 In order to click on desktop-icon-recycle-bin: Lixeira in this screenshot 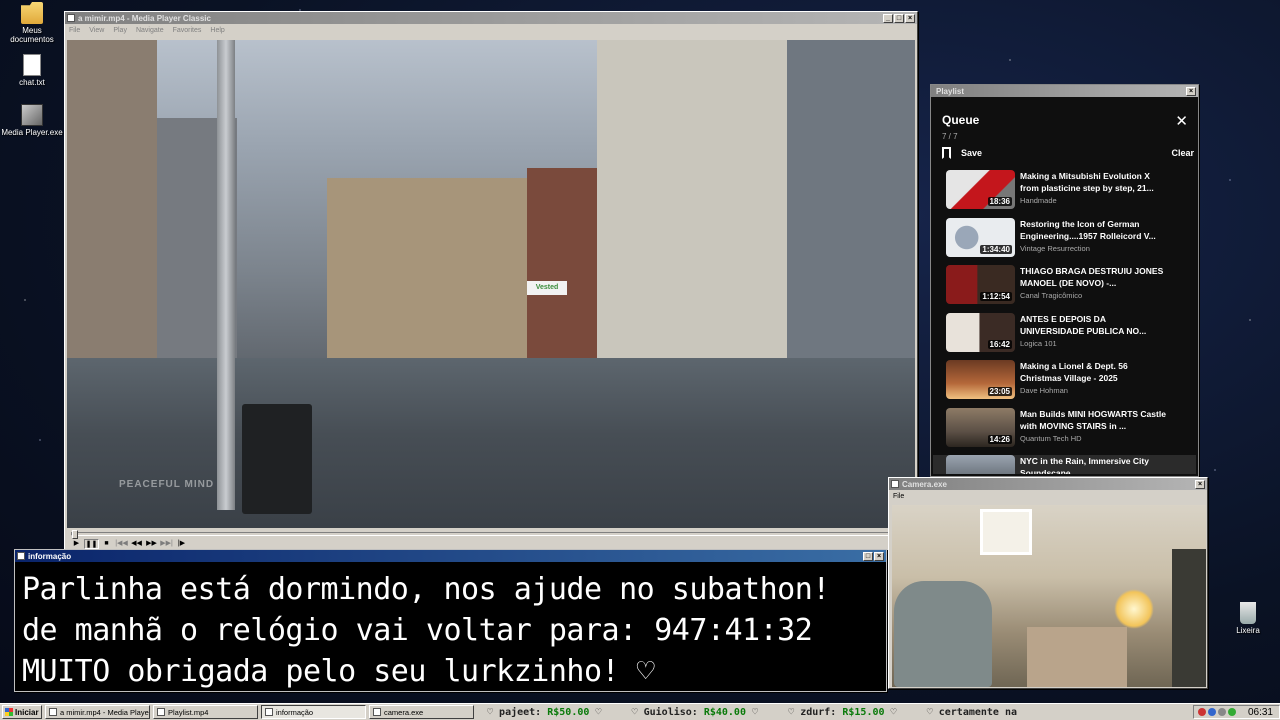, I will do `click(1248, 618)`.